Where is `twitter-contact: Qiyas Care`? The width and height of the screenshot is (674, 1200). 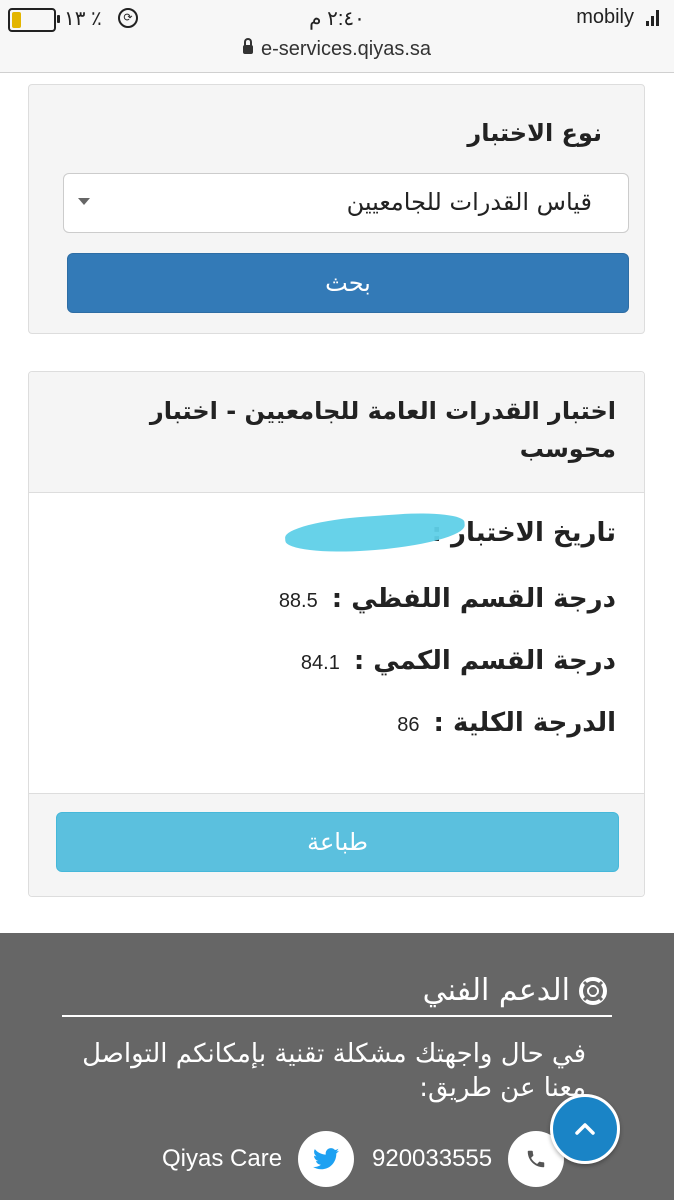 twitter-contact: Qiyas Care is located at coordinates (258, 1159).